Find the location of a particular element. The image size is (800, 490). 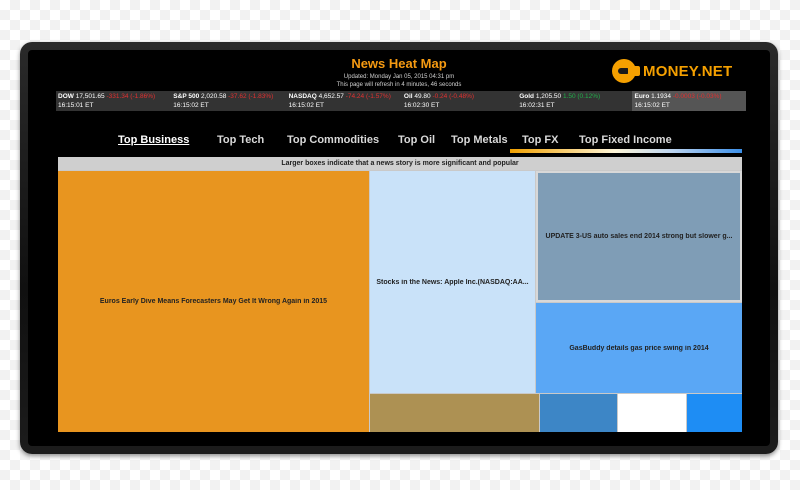

ticker-value: 1,205.50 is located at coordinates (548, 96).